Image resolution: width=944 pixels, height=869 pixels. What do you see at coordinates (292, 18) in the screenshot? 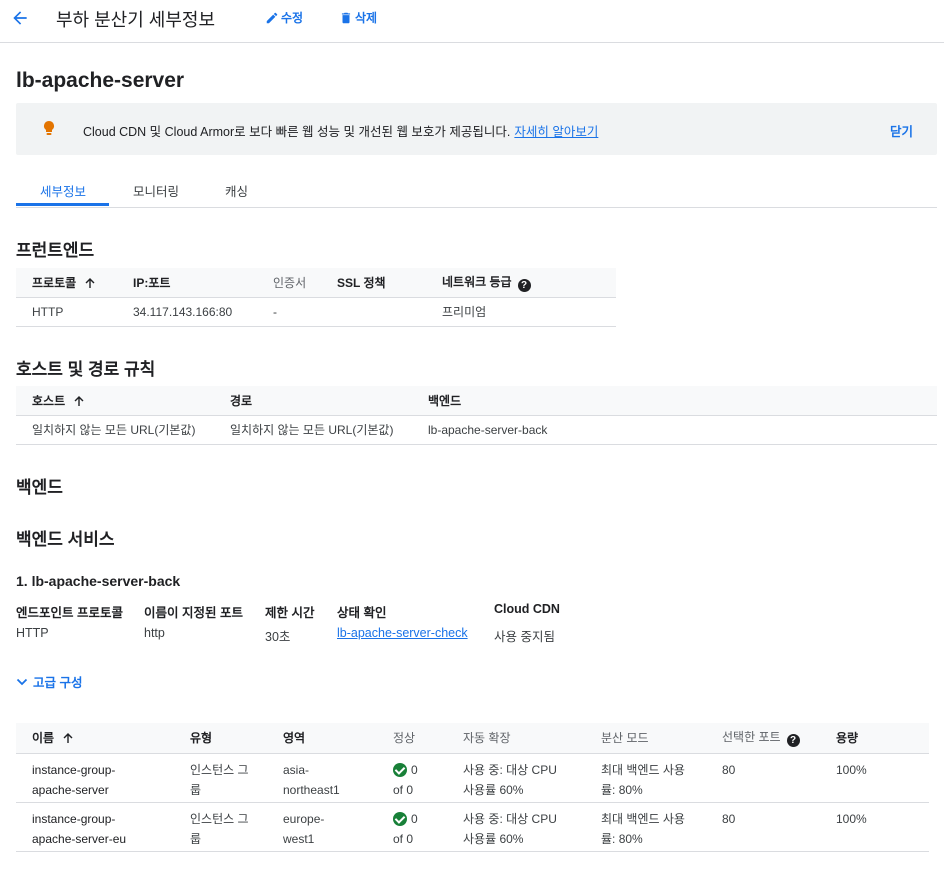
I see `edit-label: 수정` at bounding box center [292, 18].